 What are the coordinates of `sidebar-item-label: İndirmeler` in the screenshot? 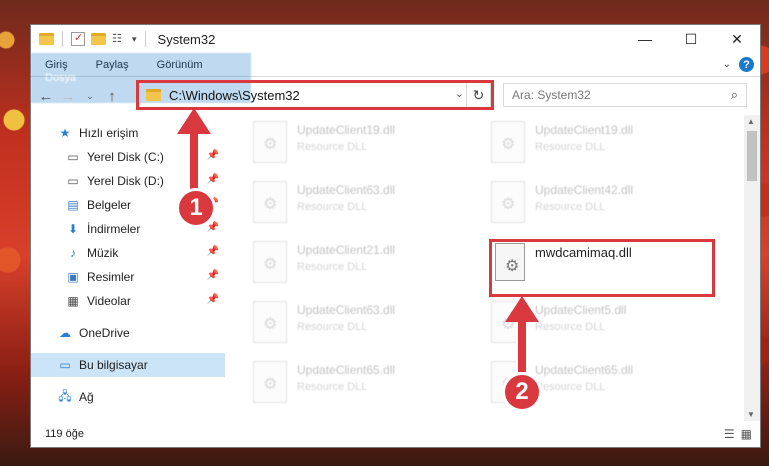 It's located at (114, 229).